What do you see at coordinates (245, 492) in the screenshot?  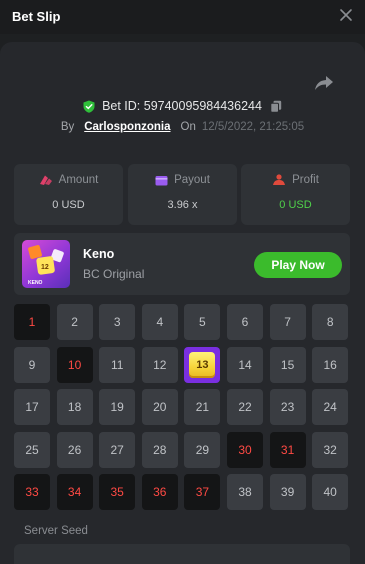 I see `keno-cell-38: 38` at bounding box center [245, 492].